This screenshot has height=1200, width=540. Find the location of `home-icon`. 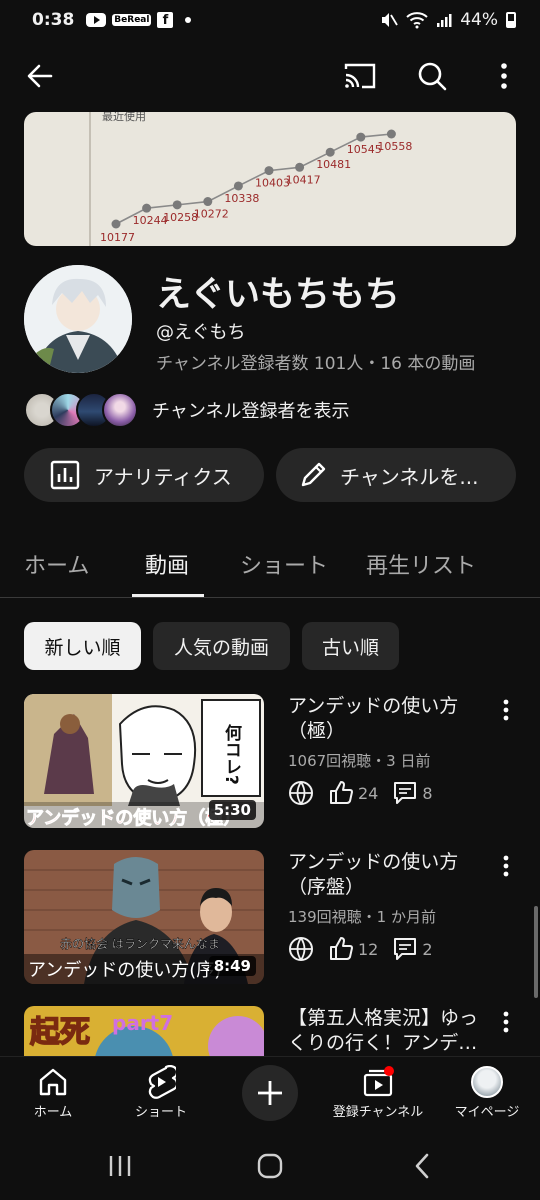

home-icon is located at coordinates (53, 1082).